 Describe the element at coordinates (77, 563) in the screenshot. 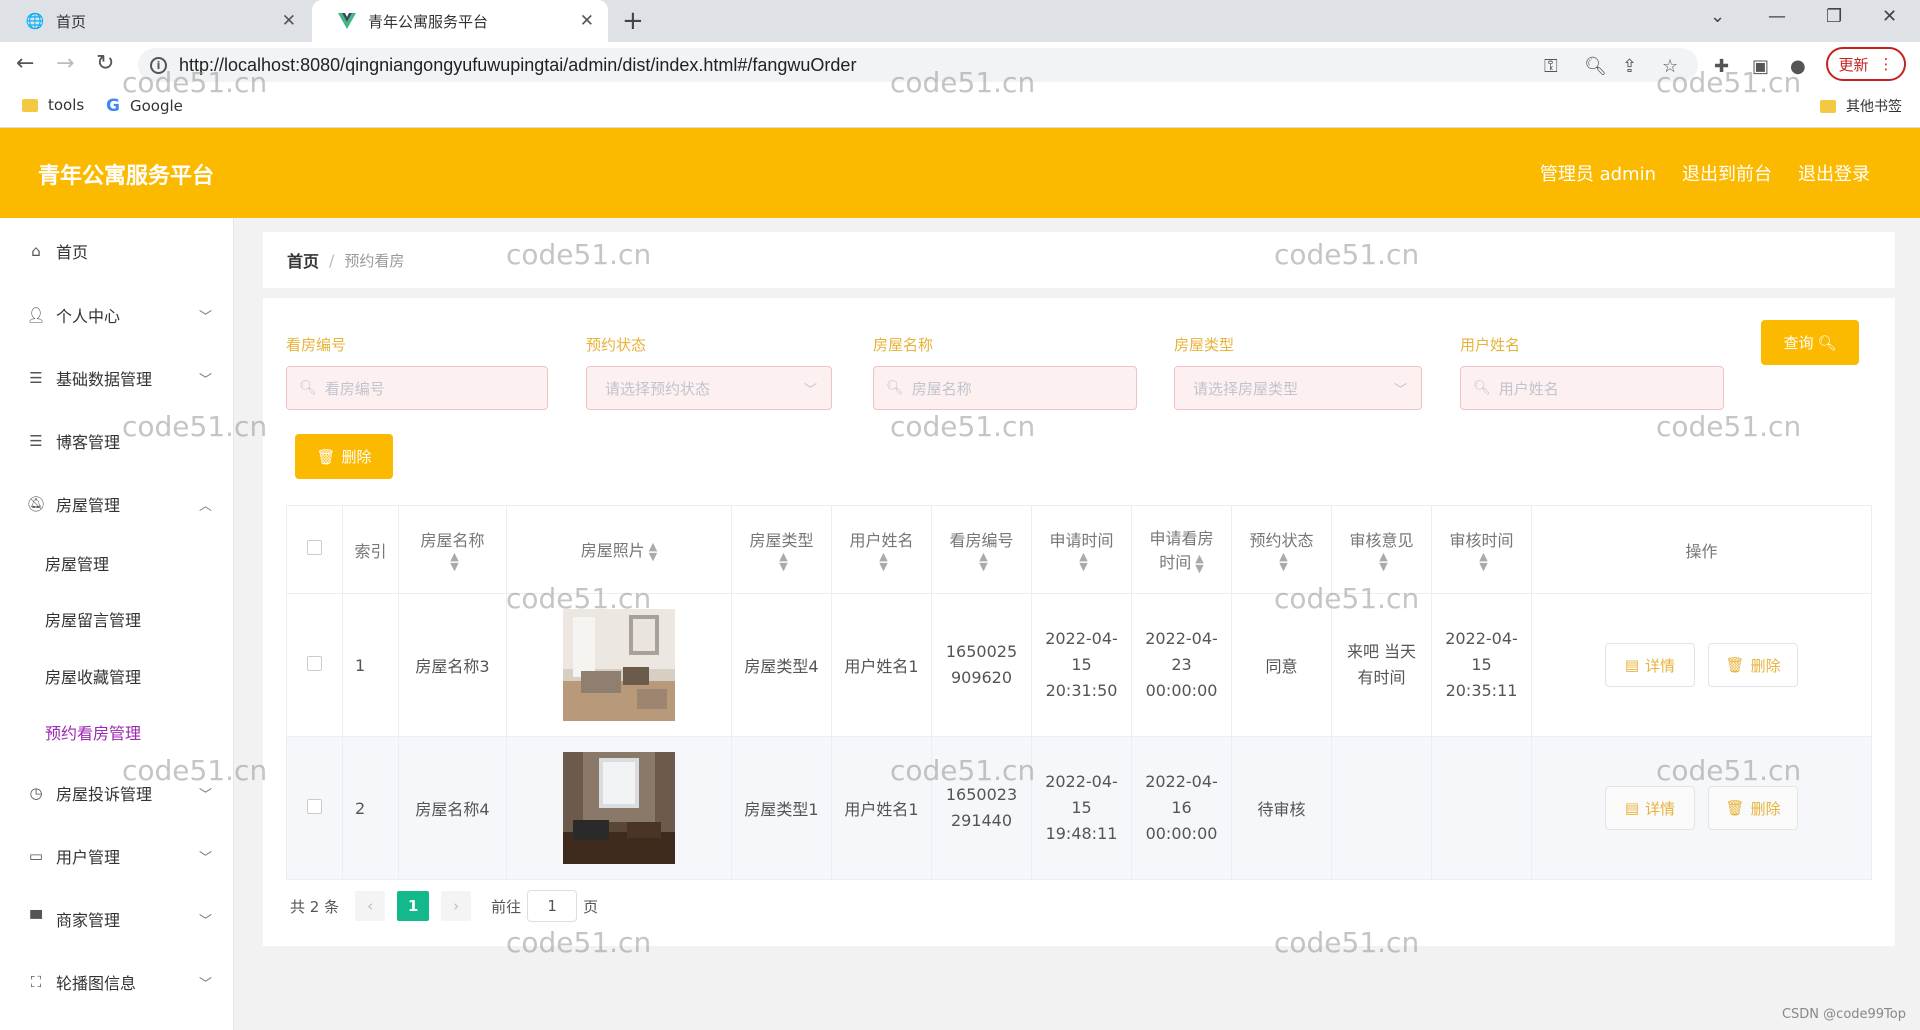

I see `sidebar-subitem-house: 房屋管理` at that location.